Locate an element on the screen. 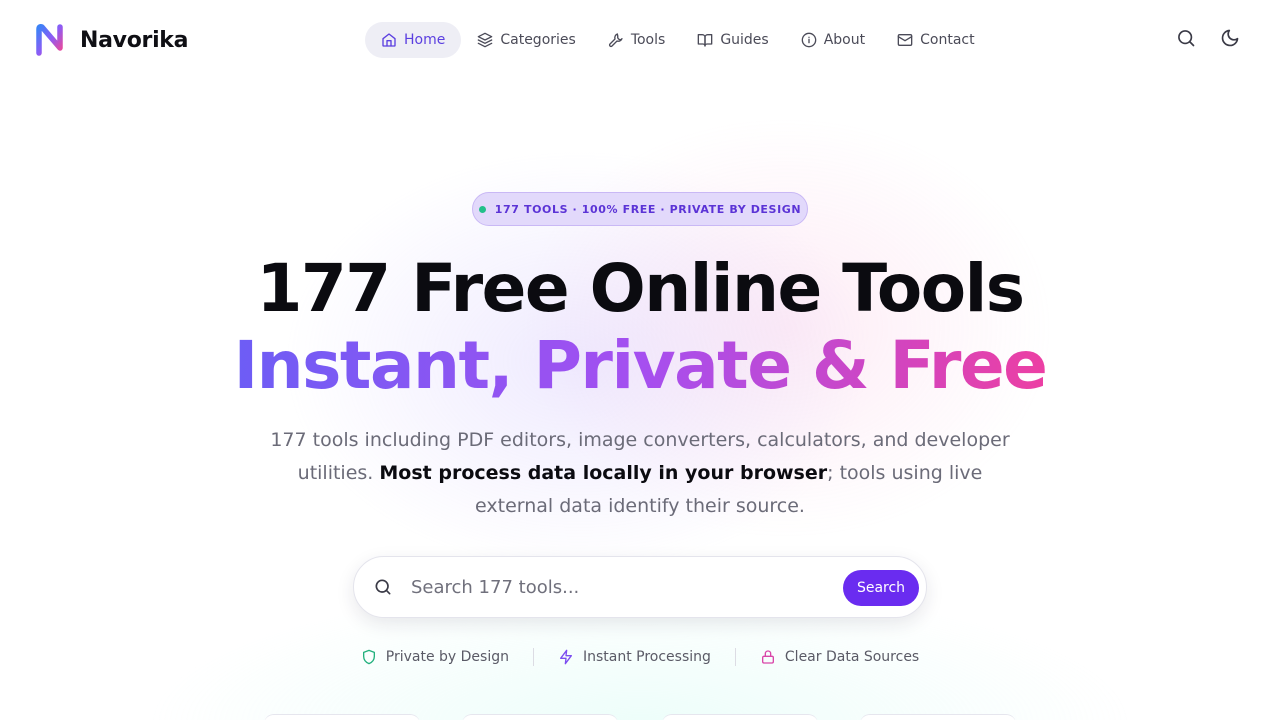 The image size is (1280, 720). search-input is located at coordinates (621, 587).